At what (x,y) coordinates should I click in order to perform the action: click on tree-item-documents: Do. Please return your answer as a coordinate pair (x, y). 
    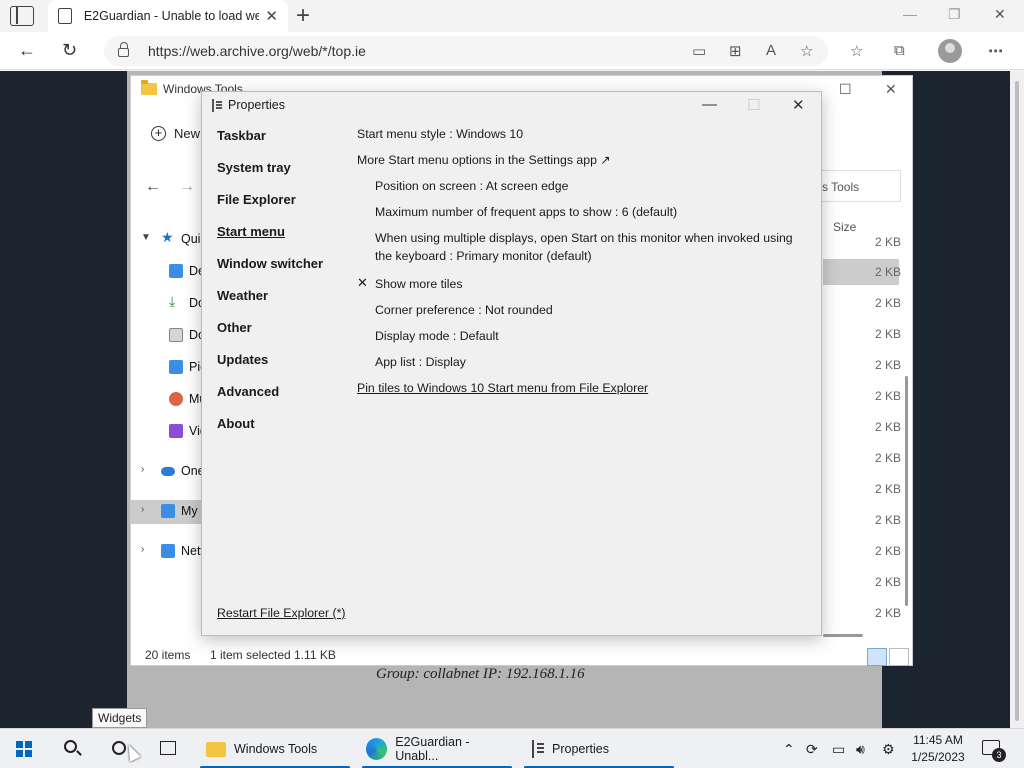
    Looking at the image, I should click on (171, 336).